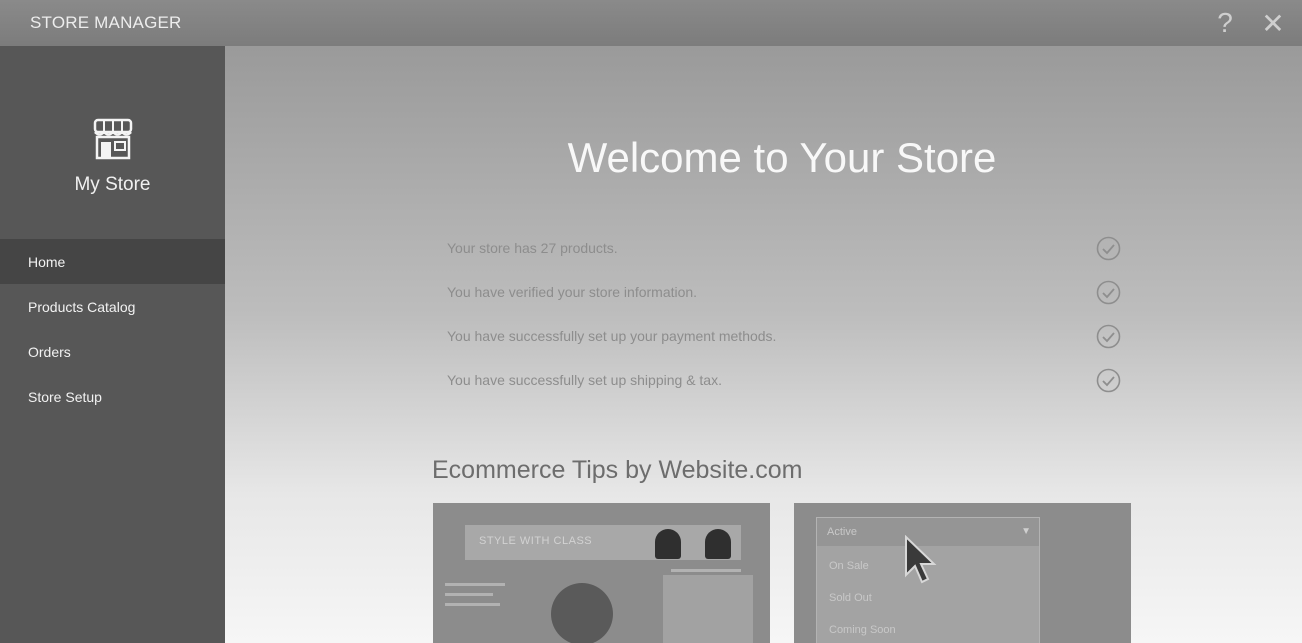  I want to click on tips-heading: Ecommerce Tips by Website.com, so click(617, 470).